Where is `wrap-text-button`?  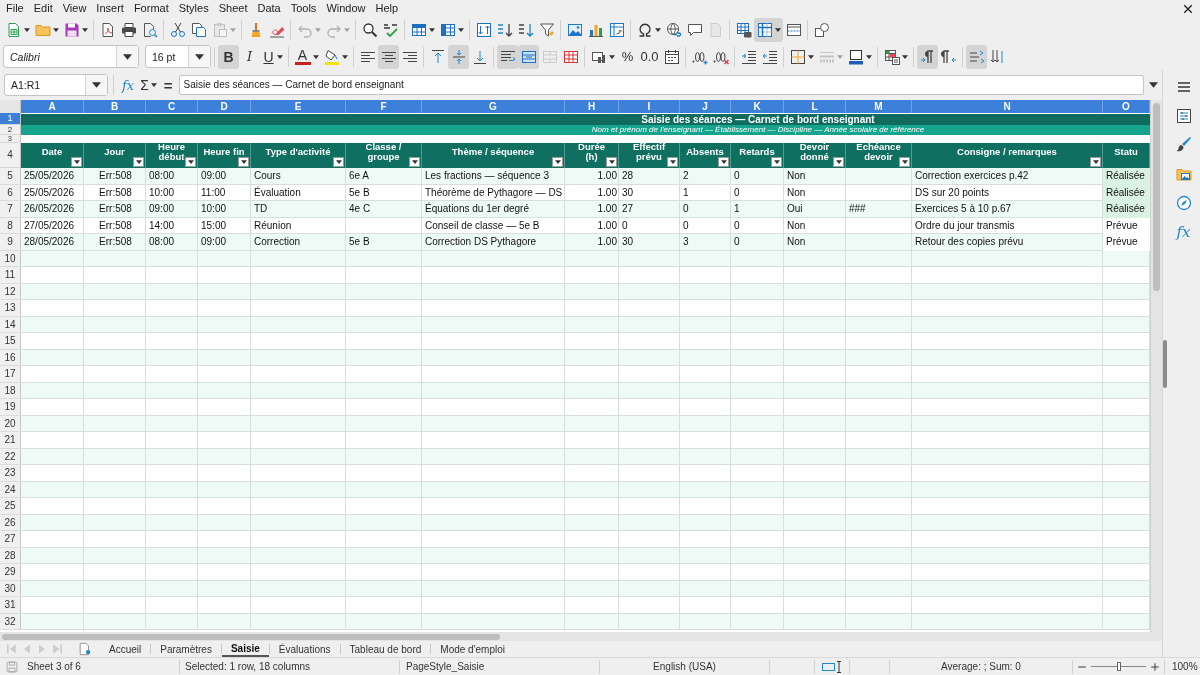 wrap-text-button is located at coordinates (507, 56).